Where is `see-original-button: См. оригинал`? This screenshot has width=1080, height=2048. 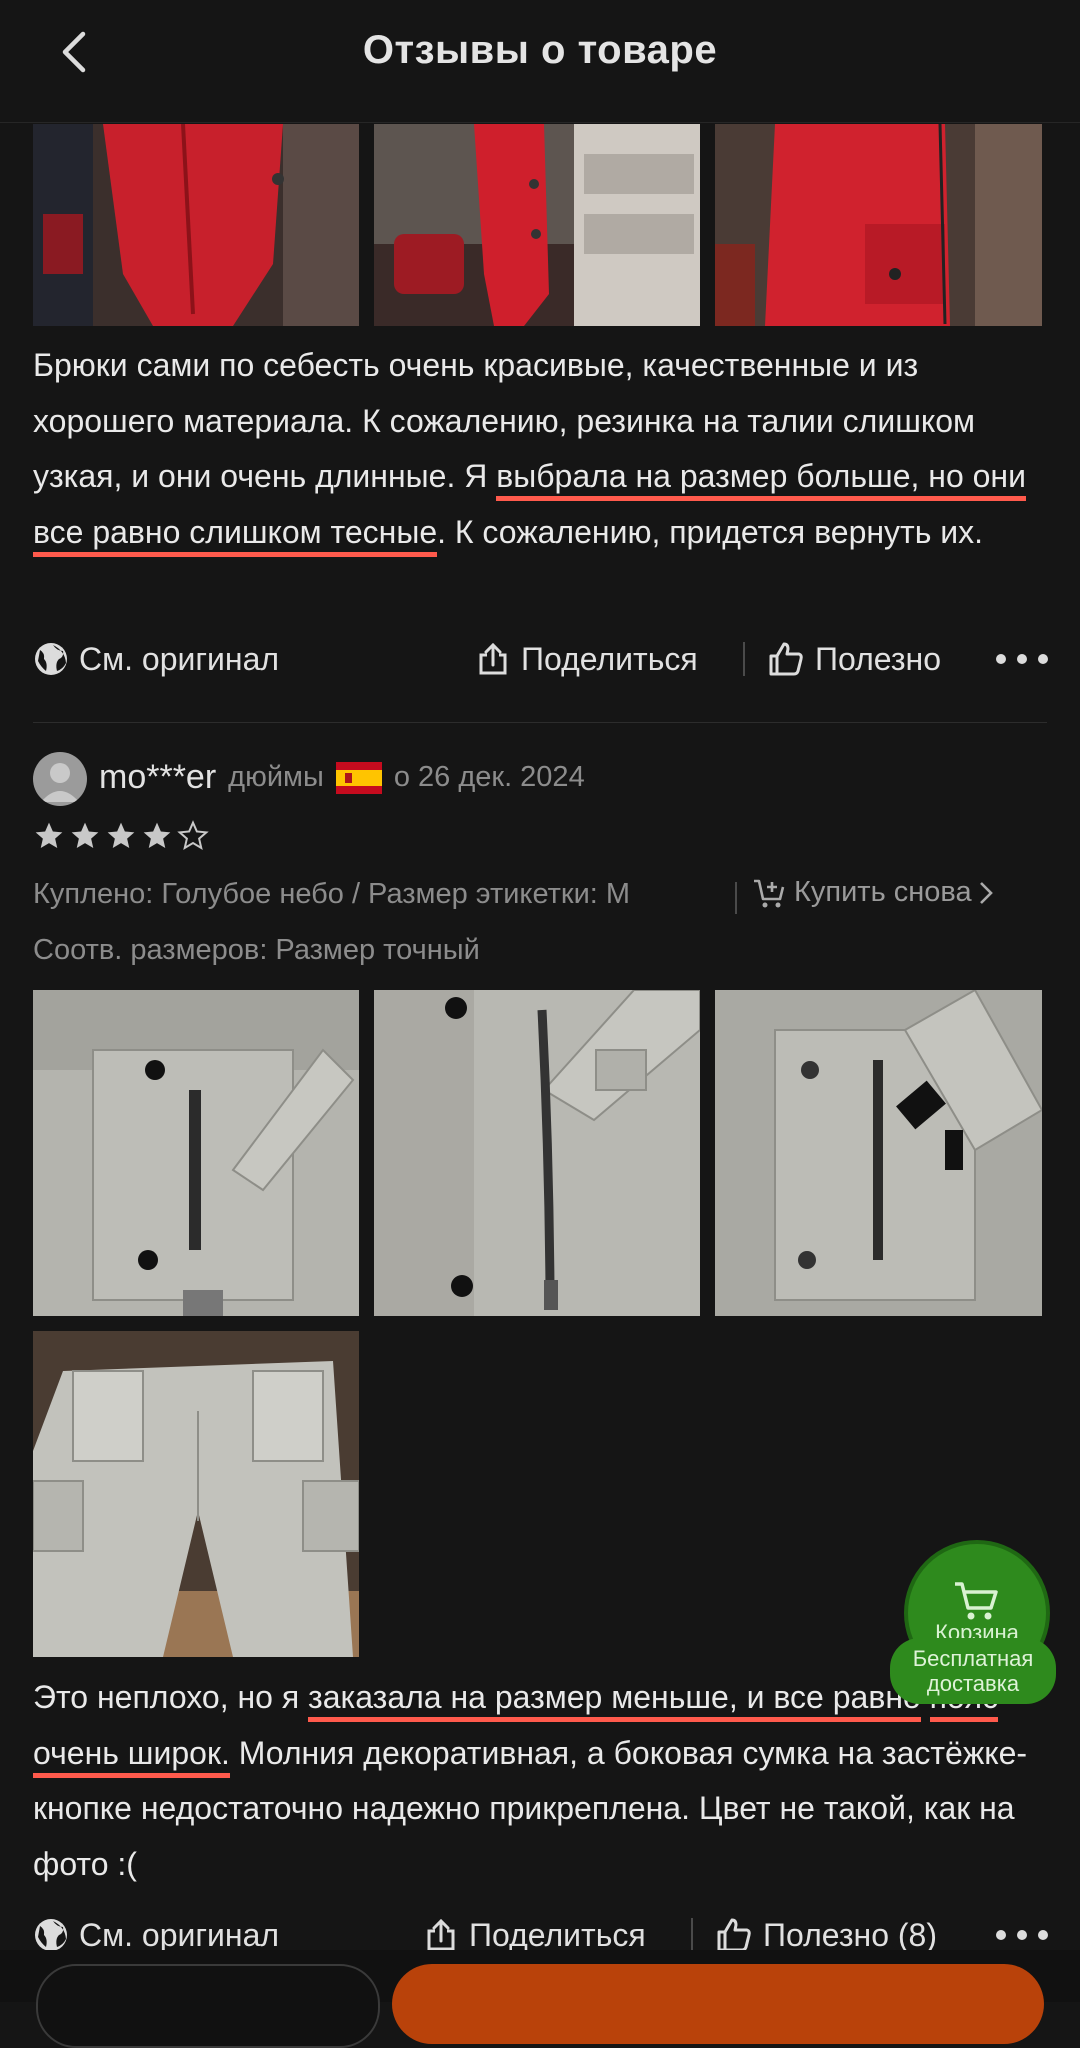
see-original-button: См. оригинал is located at coordinates (156, 659).